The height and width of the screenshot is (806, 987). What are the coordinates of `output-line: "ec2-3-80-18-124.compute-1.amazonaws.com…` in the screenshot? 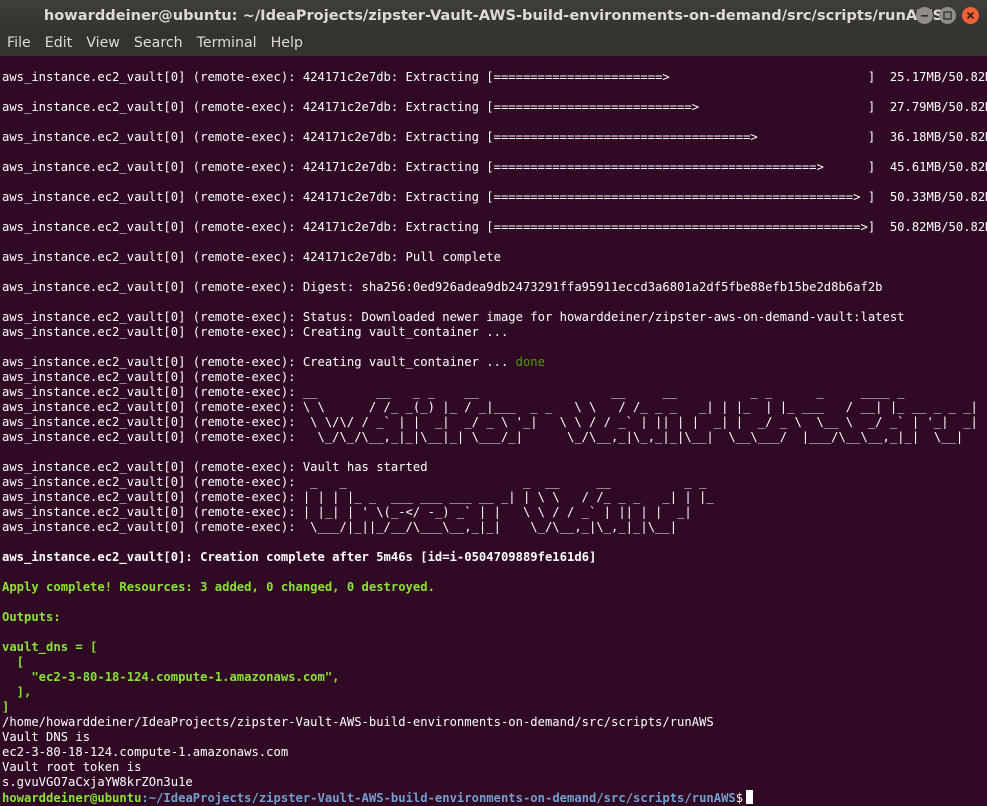 It's located at (171, 677).